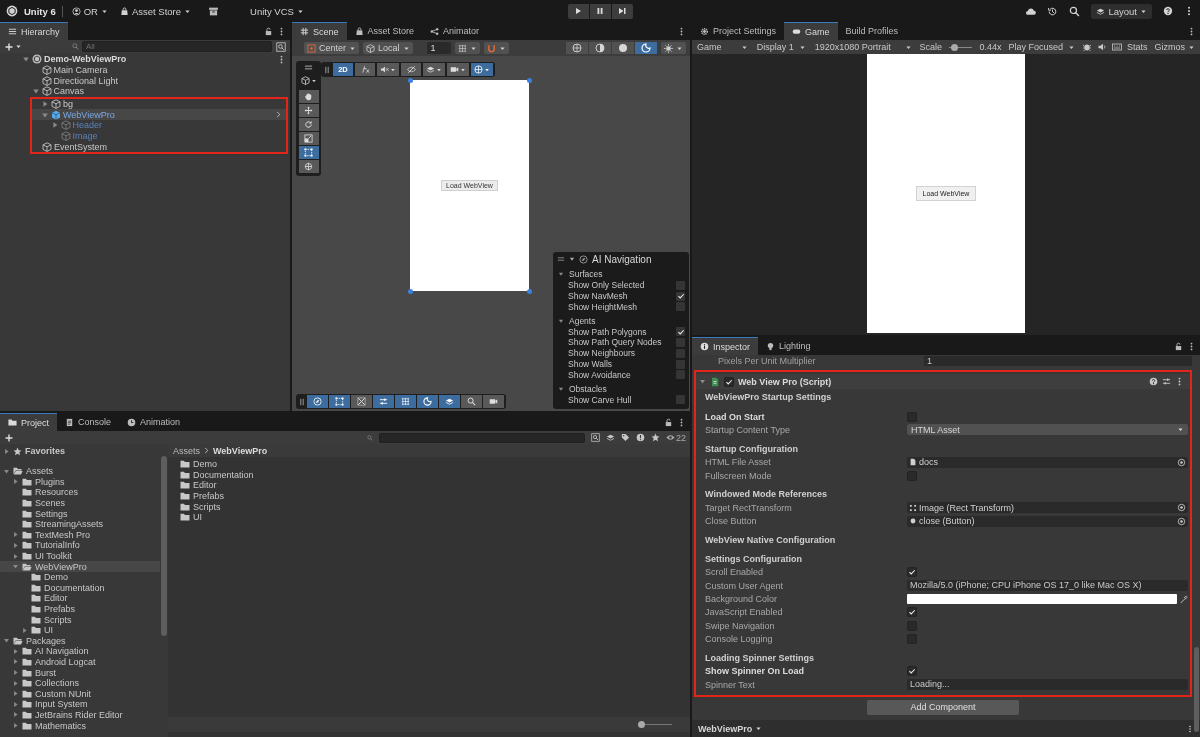 This screenshot has height=737, width=1200. Describe the element at coordinates (145, 91) in the screenshot. I see `tree-item: Canvas` at that location.